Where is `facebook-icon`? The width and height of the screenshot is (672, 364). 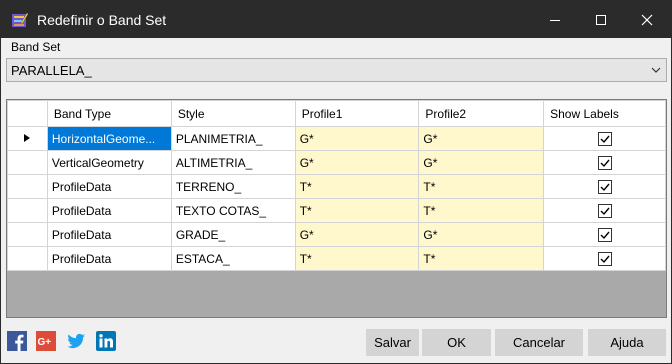
facebook-icon is located at coordinates (17, 341).